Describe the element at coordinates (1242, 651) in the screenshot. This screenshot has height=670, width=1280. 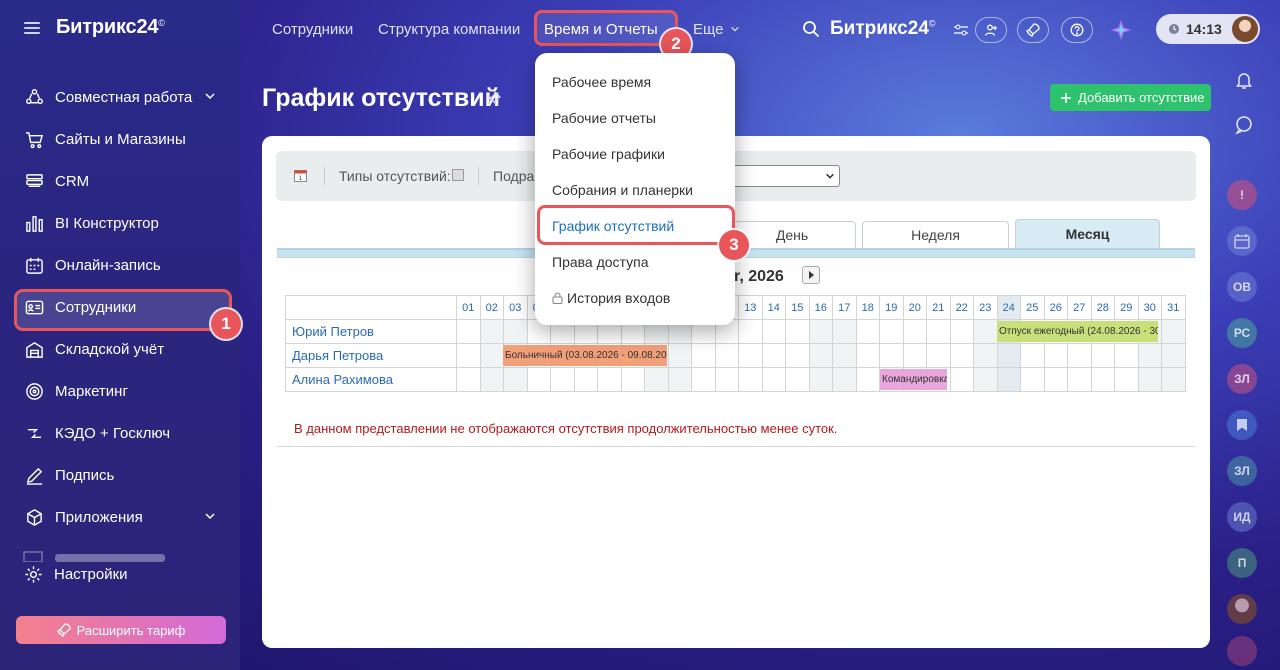
I see `rail-item-bottom` at that location.